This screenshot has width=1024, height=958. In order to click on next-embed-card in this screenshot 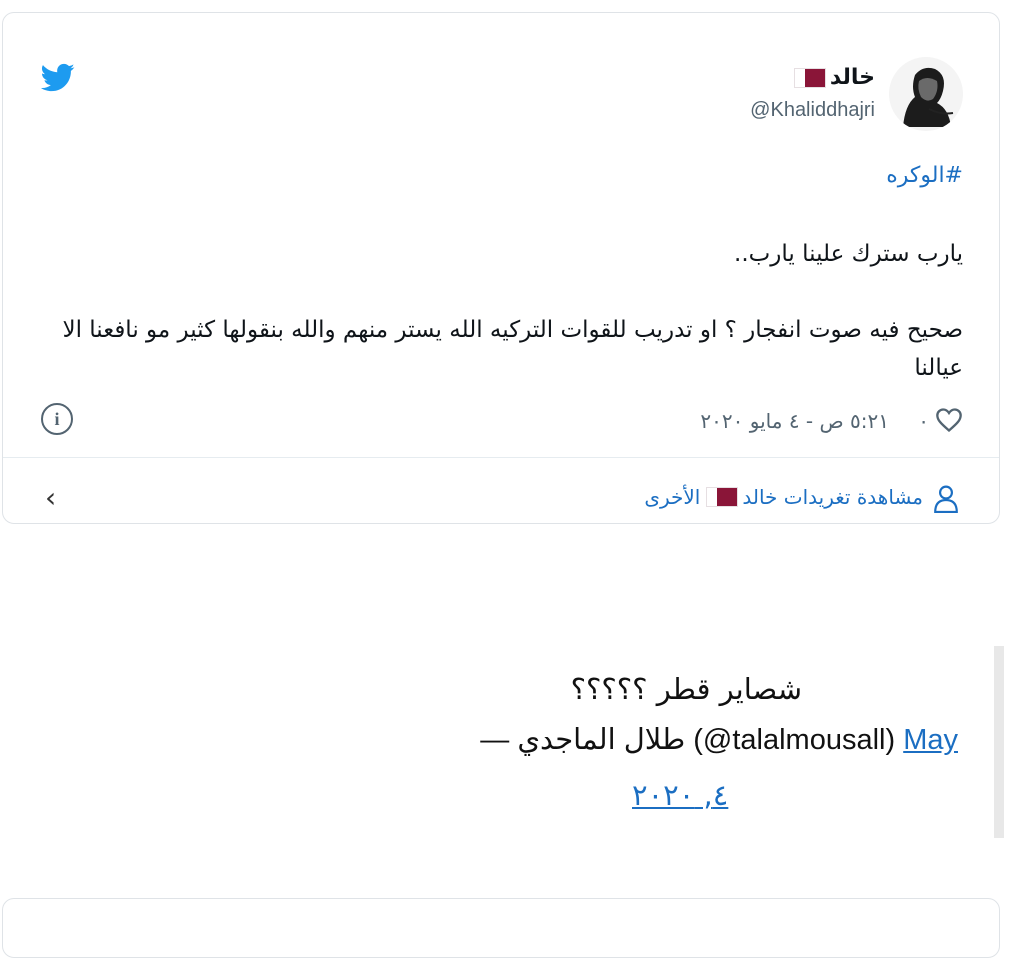, I will do `click(501, 928)`.